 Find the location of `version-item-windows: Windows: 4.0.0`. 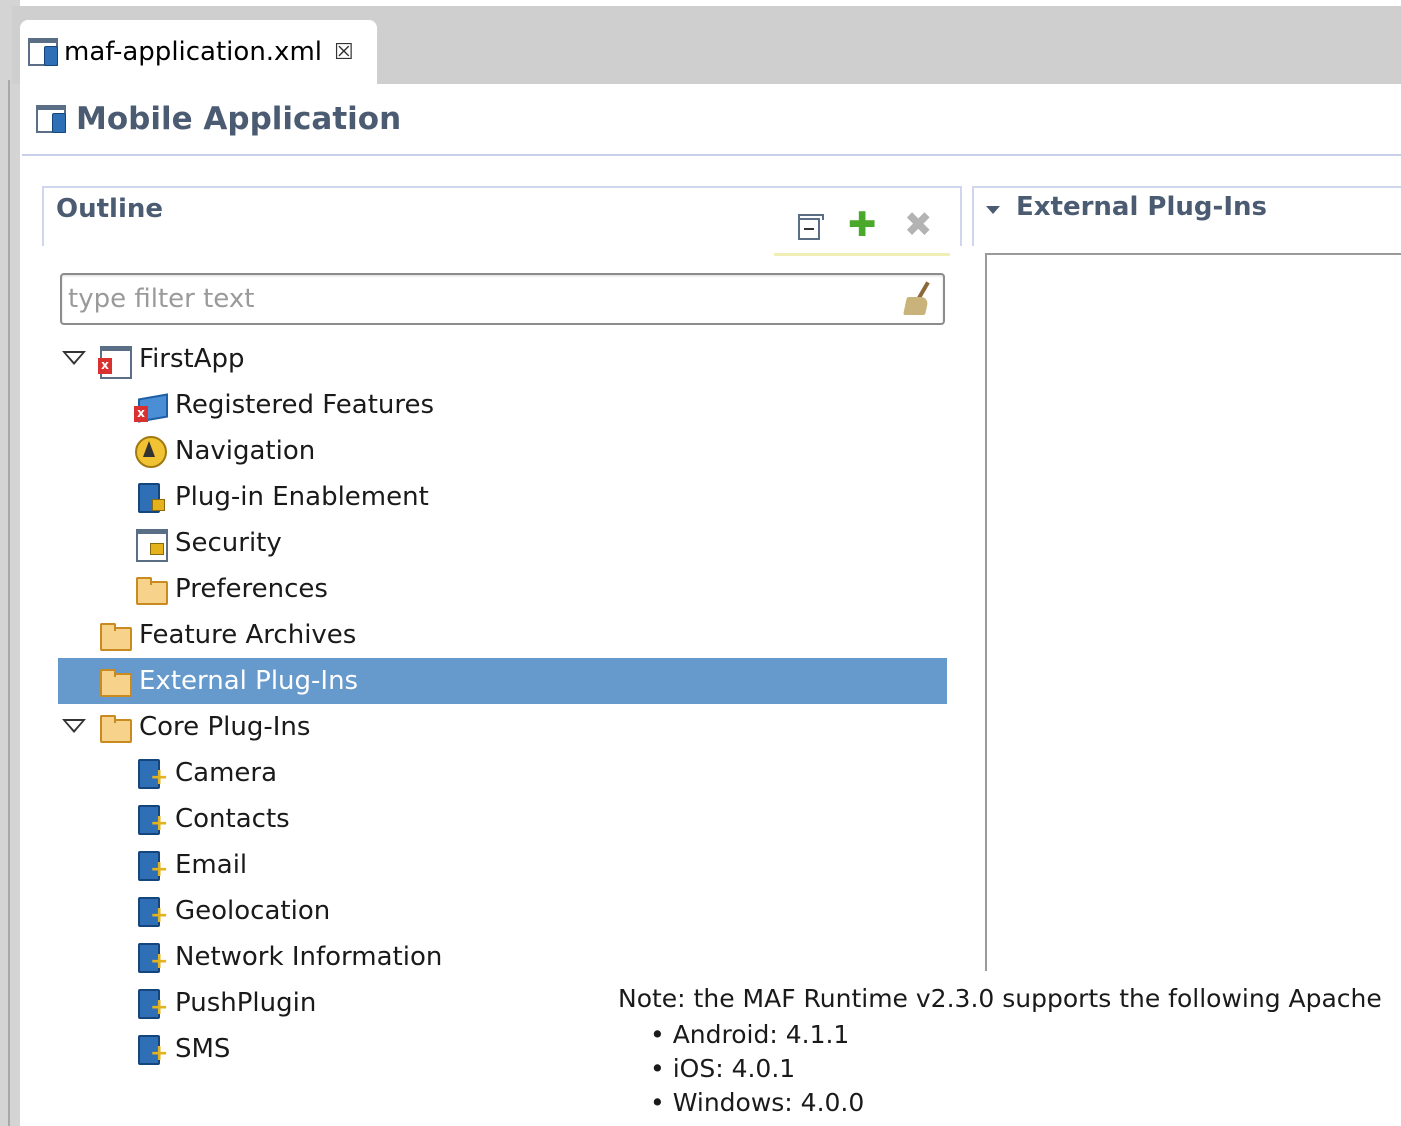

version-item-windows: Windows: 4.0.0 is located at coordinates (757, 1103).